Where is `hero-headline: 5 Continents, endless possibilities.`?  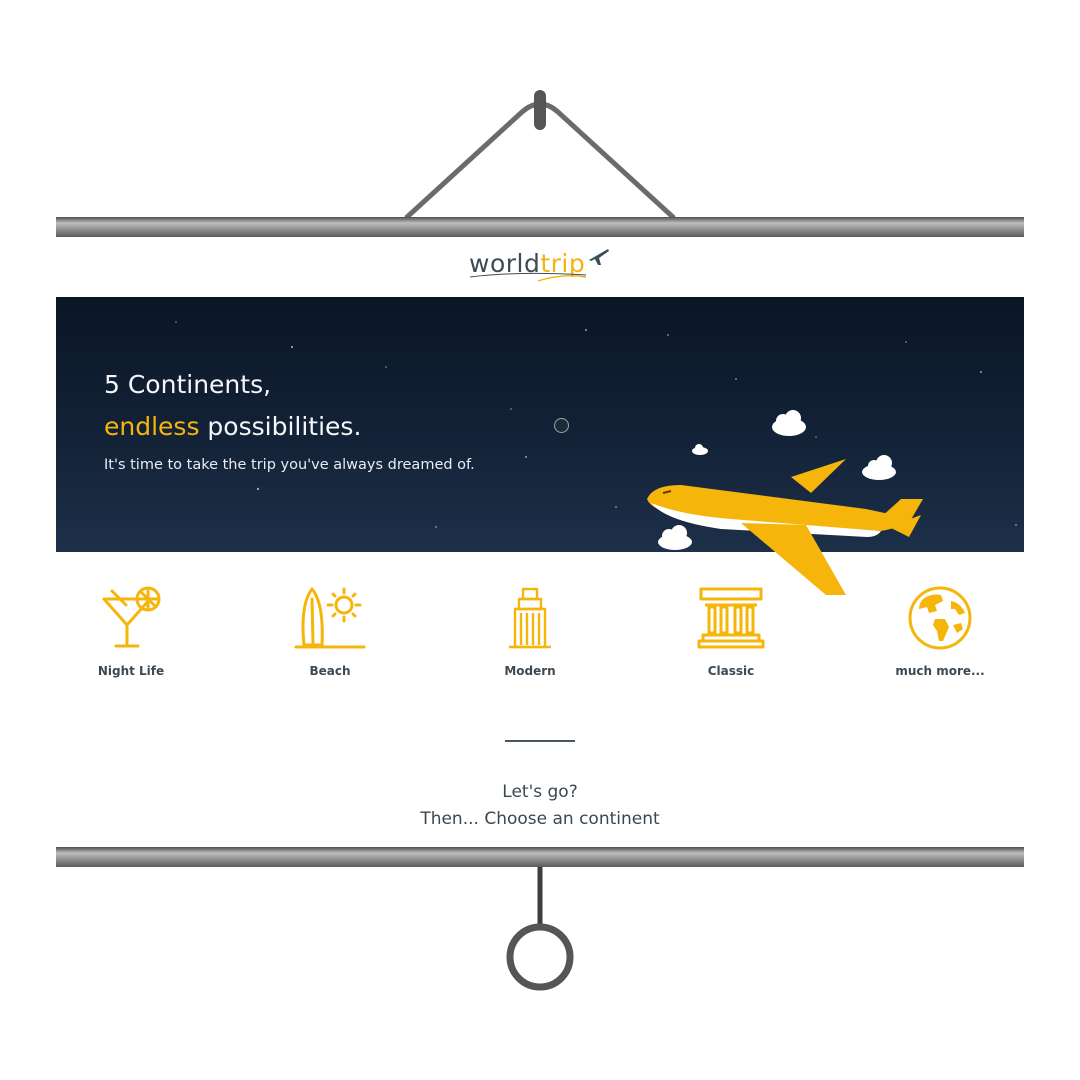
hero-headline: 5 Continents, endless possibilities. is located at coordinates (232, 406).